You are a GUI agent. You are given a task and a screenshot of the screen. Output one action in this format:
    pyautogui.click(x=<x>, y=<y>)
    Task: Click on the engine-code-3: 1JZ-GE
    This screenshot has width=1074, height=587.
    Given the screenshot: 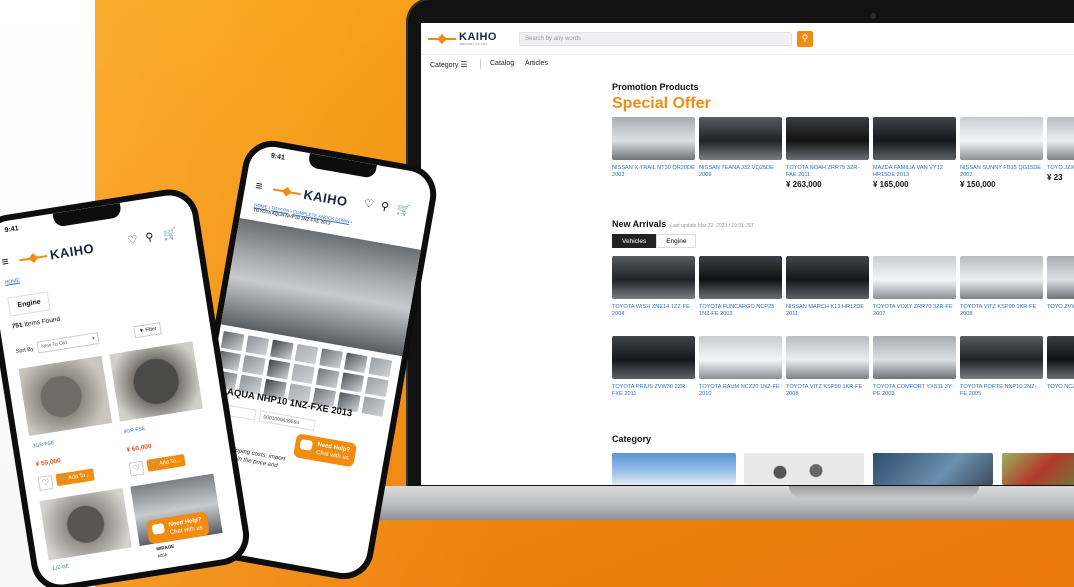 What is the action you would take?
    pyautogui.click(x=61, y=567)
    